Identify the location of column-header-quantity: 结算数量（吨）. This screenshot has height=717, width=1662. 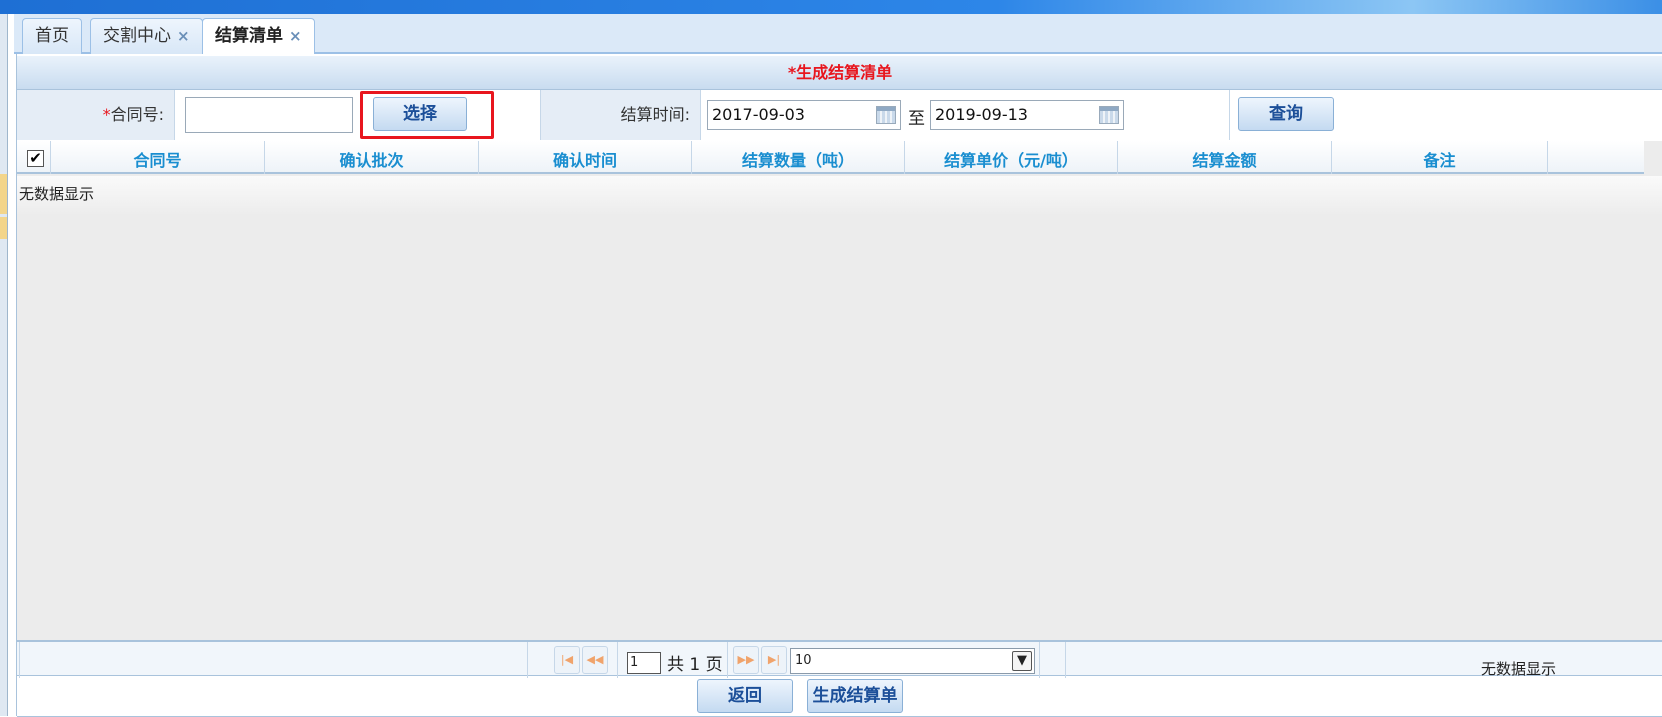
(798, 157).